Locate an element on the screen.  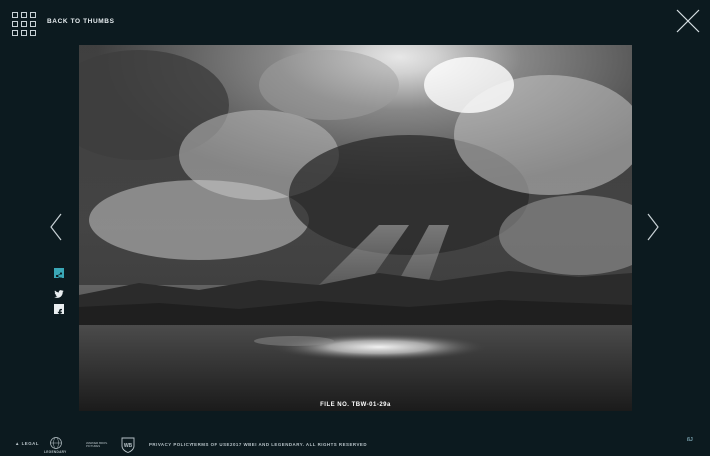
share-toolbar is located at coordinates (59, 295).